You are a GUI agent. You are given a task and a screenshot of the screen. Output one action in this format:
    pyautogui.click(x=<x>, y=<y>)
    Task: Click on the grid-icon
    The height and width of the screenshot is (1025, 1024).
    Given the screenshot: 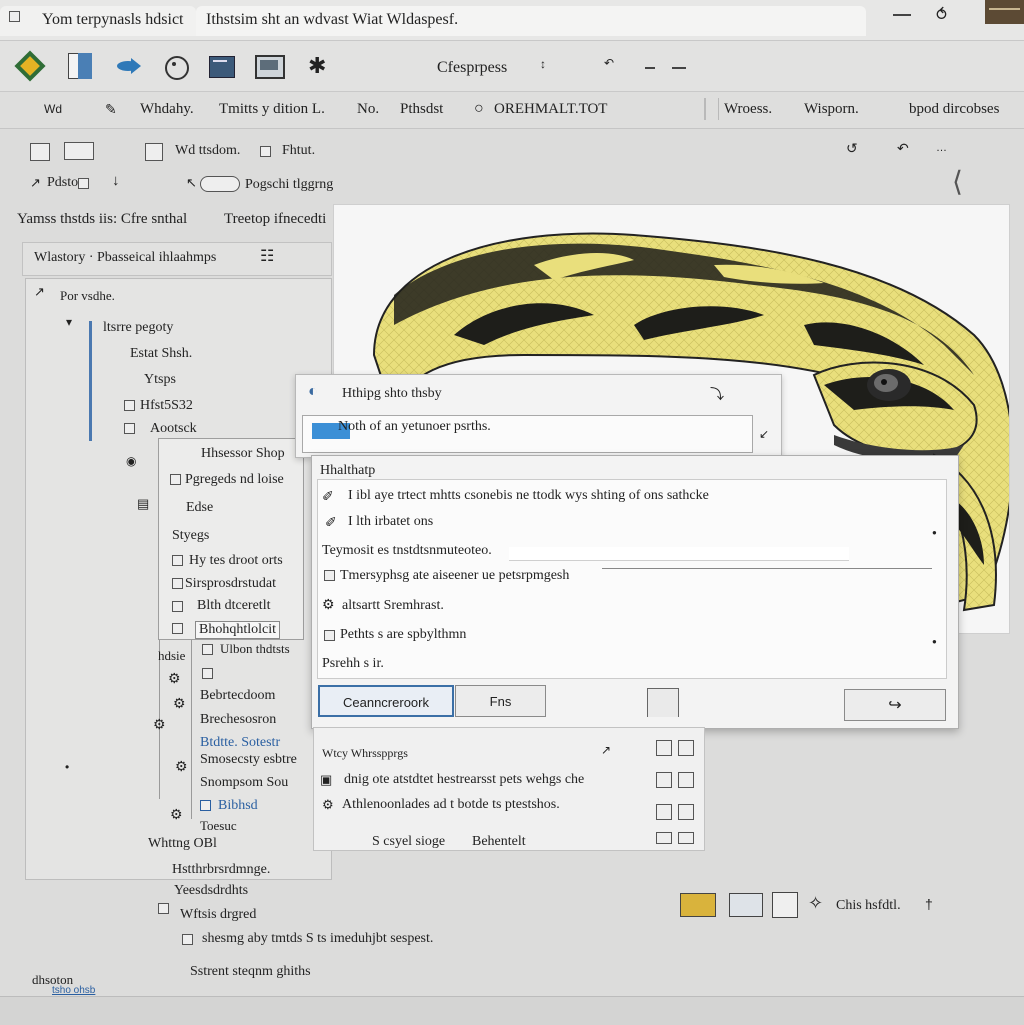 What is the action you would take?
    pyautogui.click(x=40, y=152)
    